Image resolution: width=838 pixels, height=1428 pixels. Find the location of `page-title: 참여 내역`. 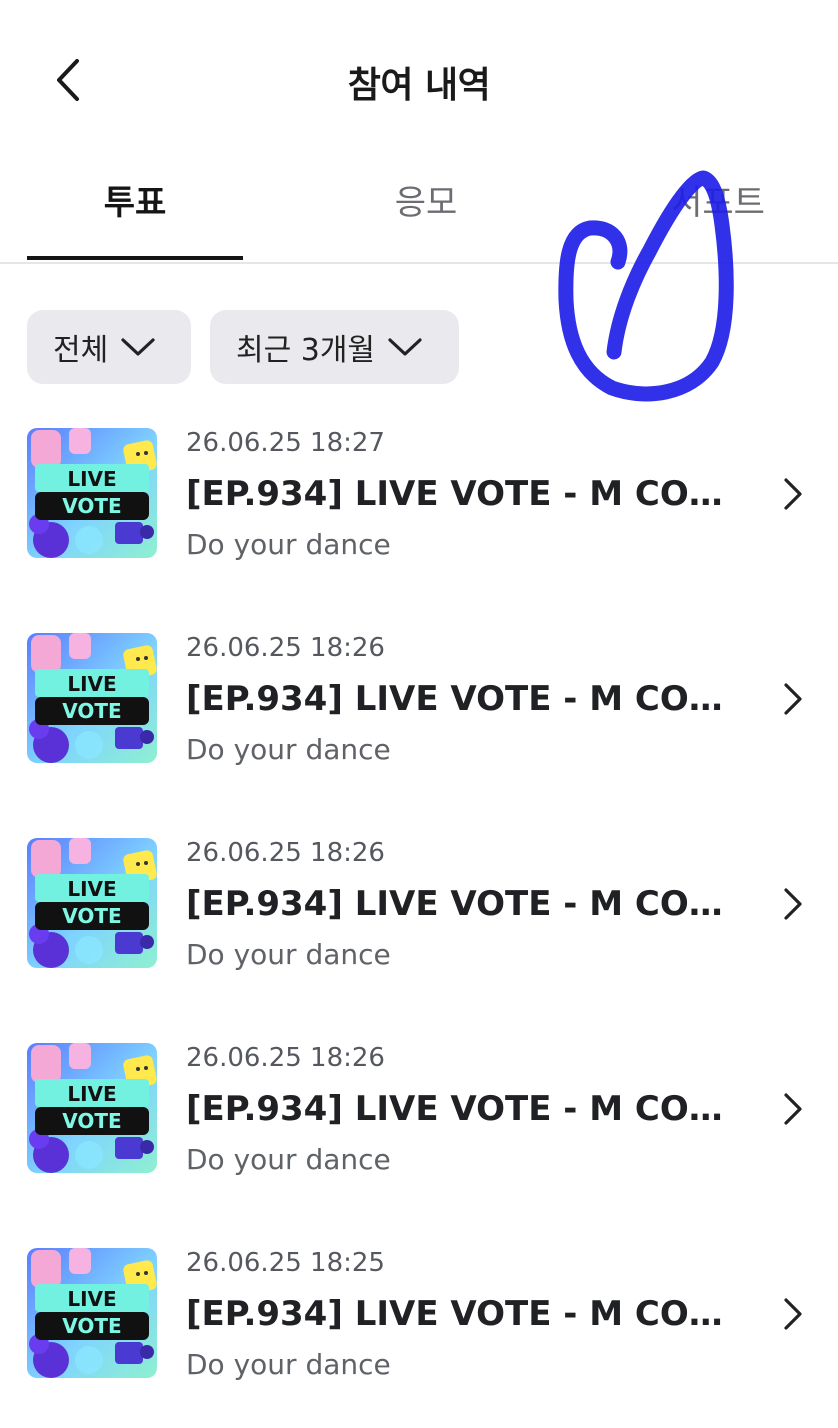

page-title: 참여 내역 is located at coordinates (419, 85).